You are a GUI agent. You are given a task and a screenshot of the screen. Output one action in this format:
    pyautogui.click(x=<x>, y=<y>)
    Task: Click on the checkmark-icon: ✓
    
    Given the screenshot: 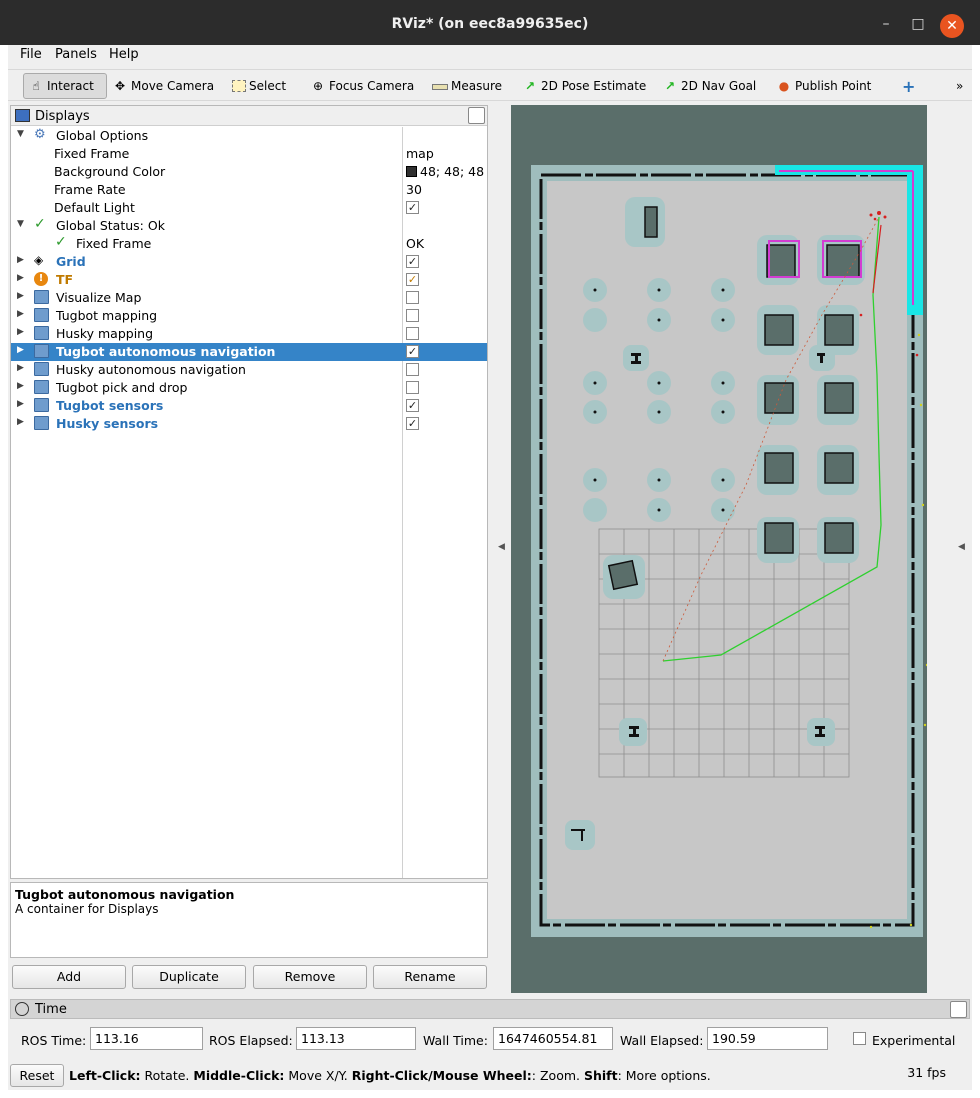 What is the action you would take?
    pyautogui.click(x=61, y=242)
    